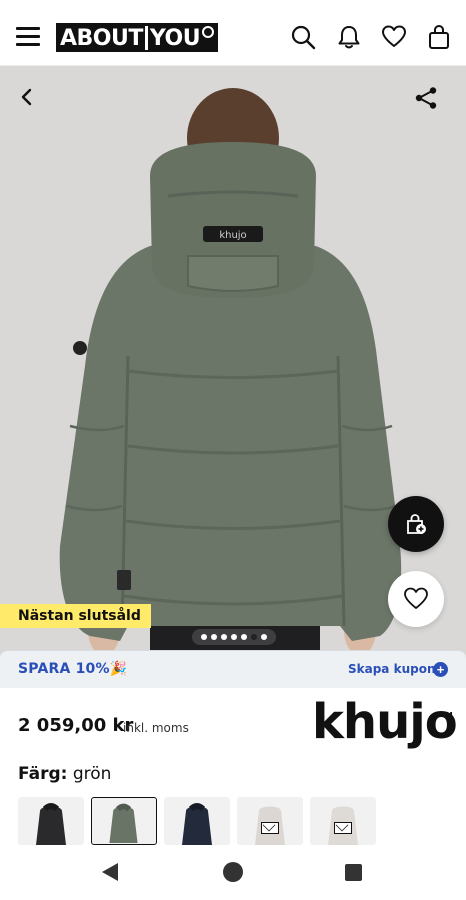 The image size is (466, 900). Describe the element at coordinates (51, 821) in the screenshot. I see `swatch-black` at that location.